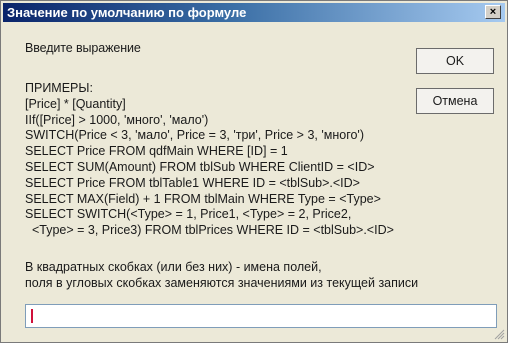 The height and width of the screenshot is (345, 510). I want to click on window-title: Значение по умолчанию по формуле, so click(127, 12).